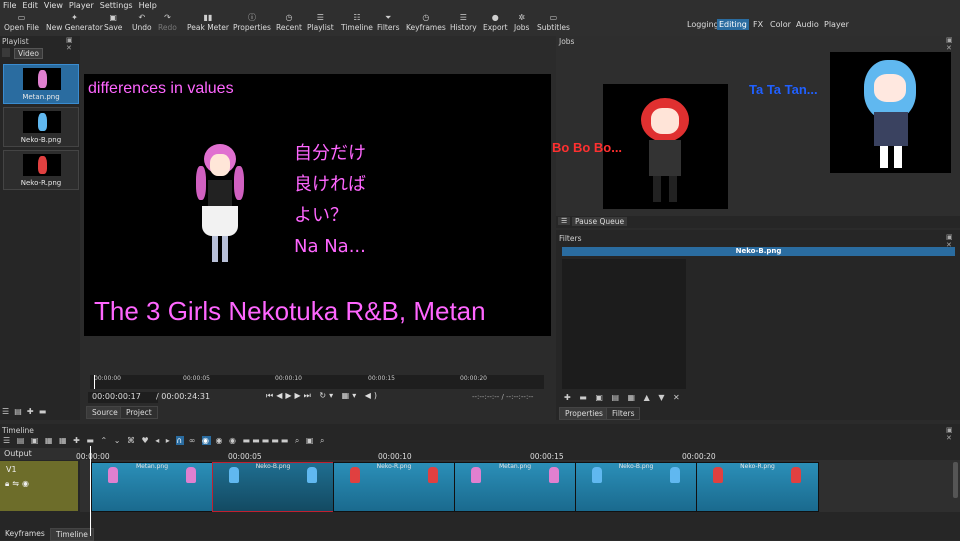  I want to click on save-button: ▣ Save, so click(113, 22).